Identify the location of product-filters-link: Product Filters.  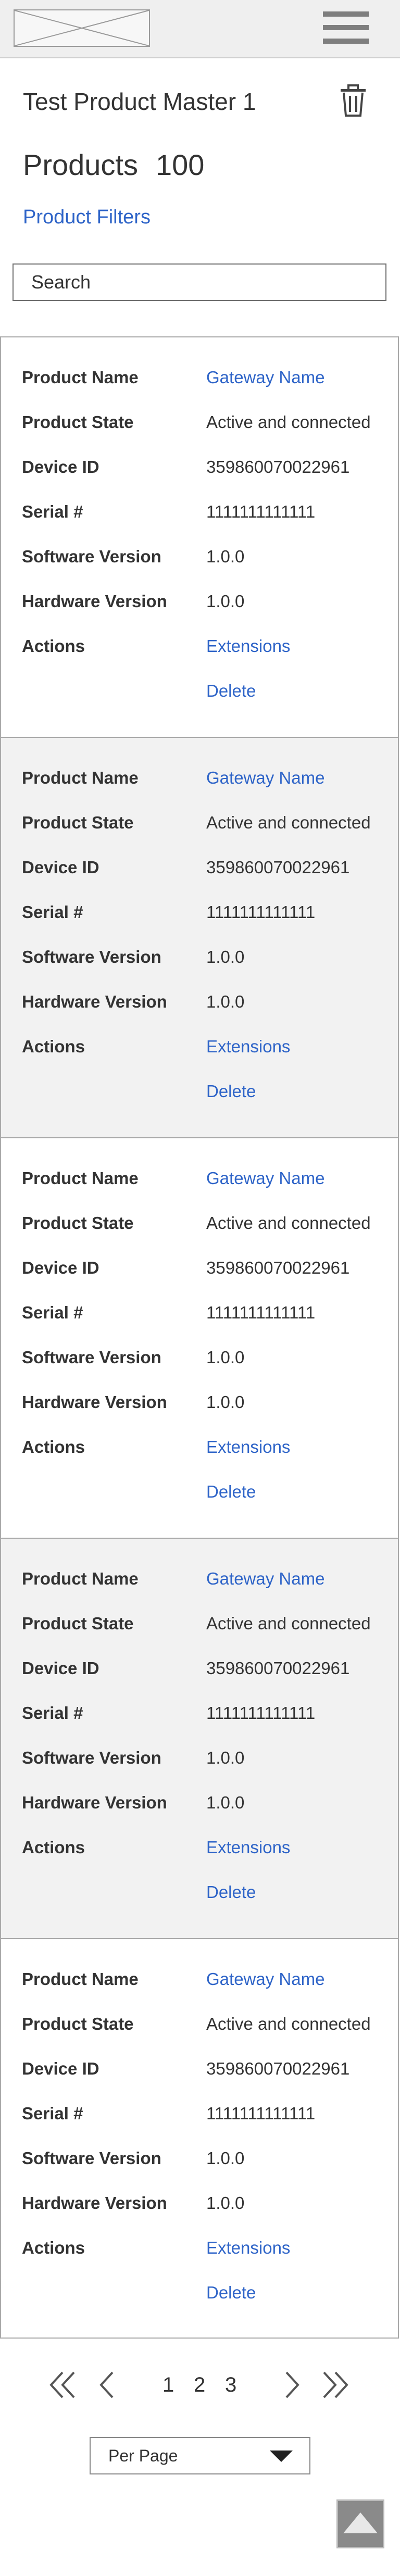
(87, 218).